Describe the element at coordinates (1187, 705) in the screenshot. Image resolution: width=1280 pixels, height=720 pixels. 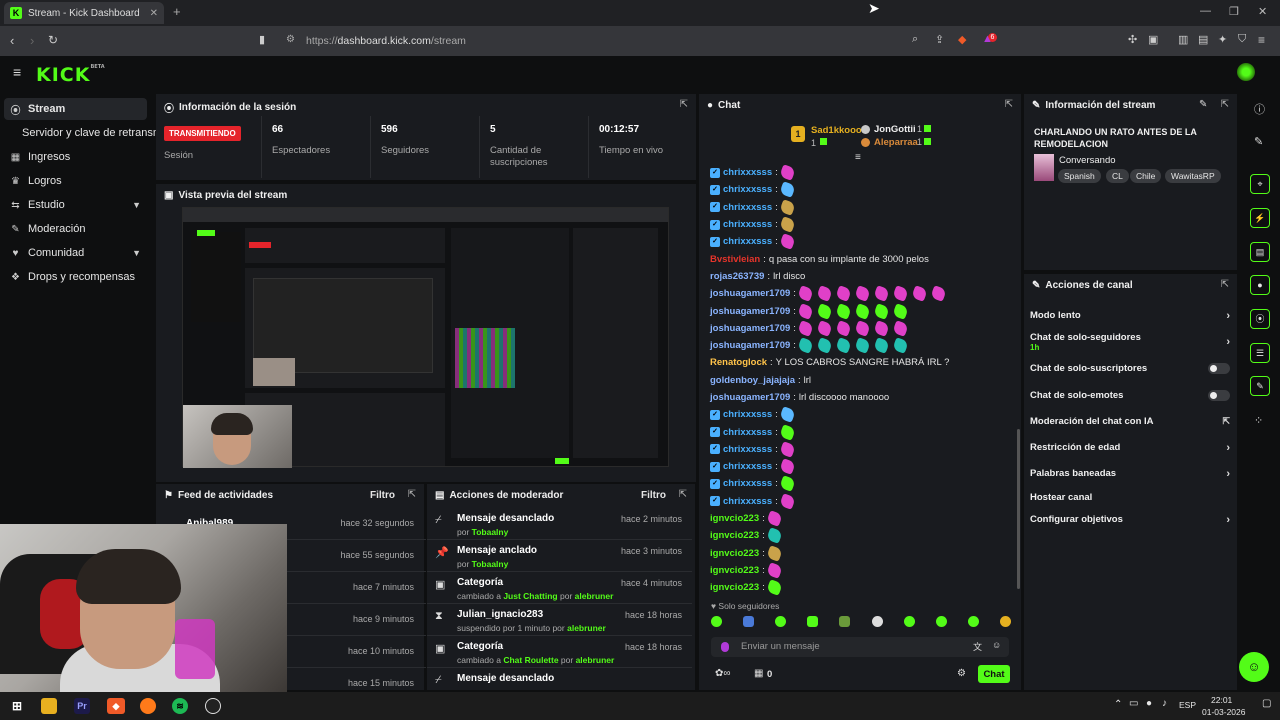
I see `keyboard-language: ESP` at that location.